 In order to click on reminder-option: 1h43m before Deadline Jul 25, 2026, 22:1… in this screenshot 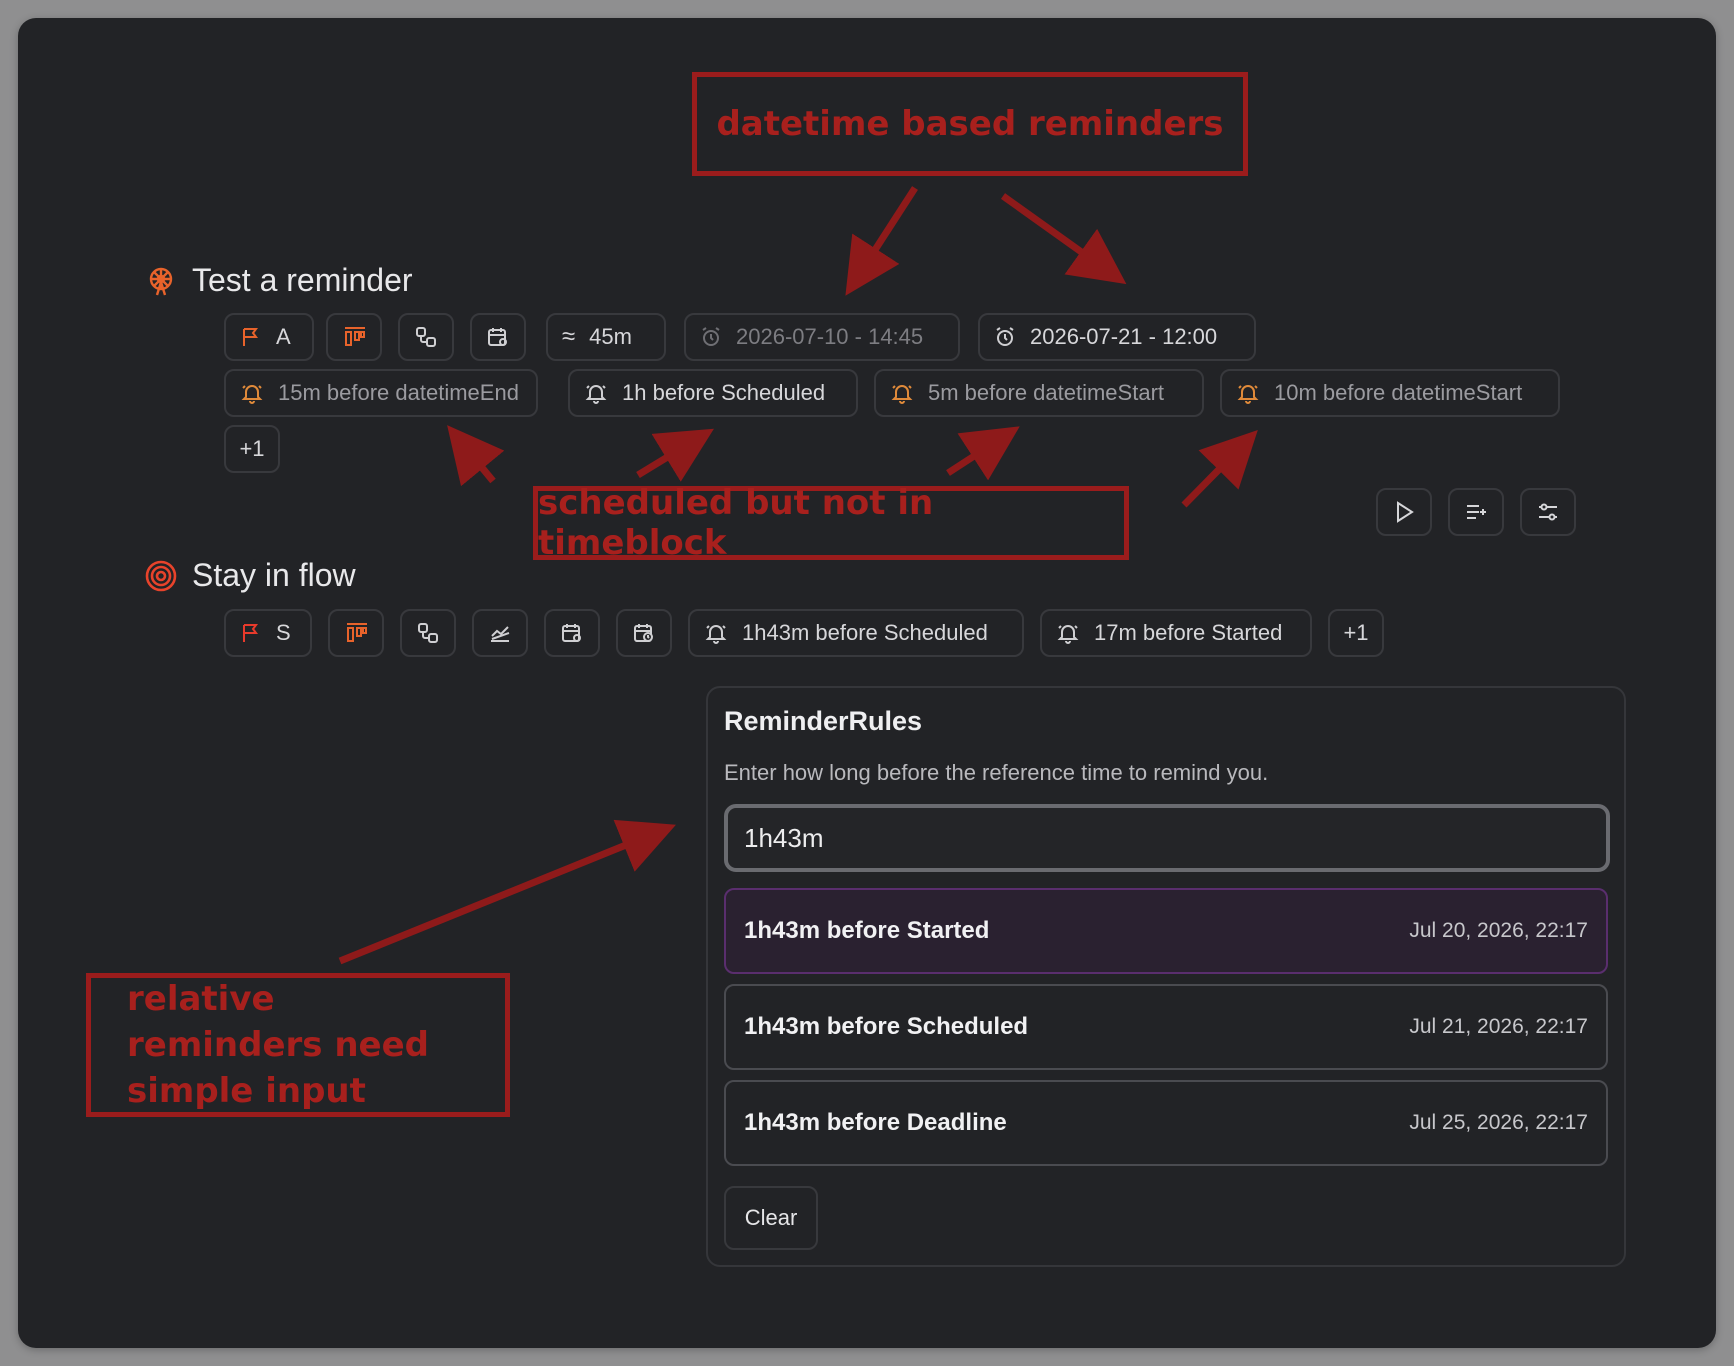, I will do `click(1166, 1123)`.